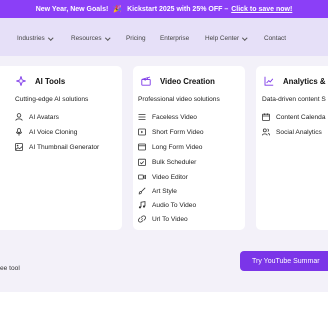 The width and height of the screenshot is (328, 320). What do you see at coordinates (86, 38) in the screenshot?
I see `nav-item-label: Resources` at bounding box center [86, 38].